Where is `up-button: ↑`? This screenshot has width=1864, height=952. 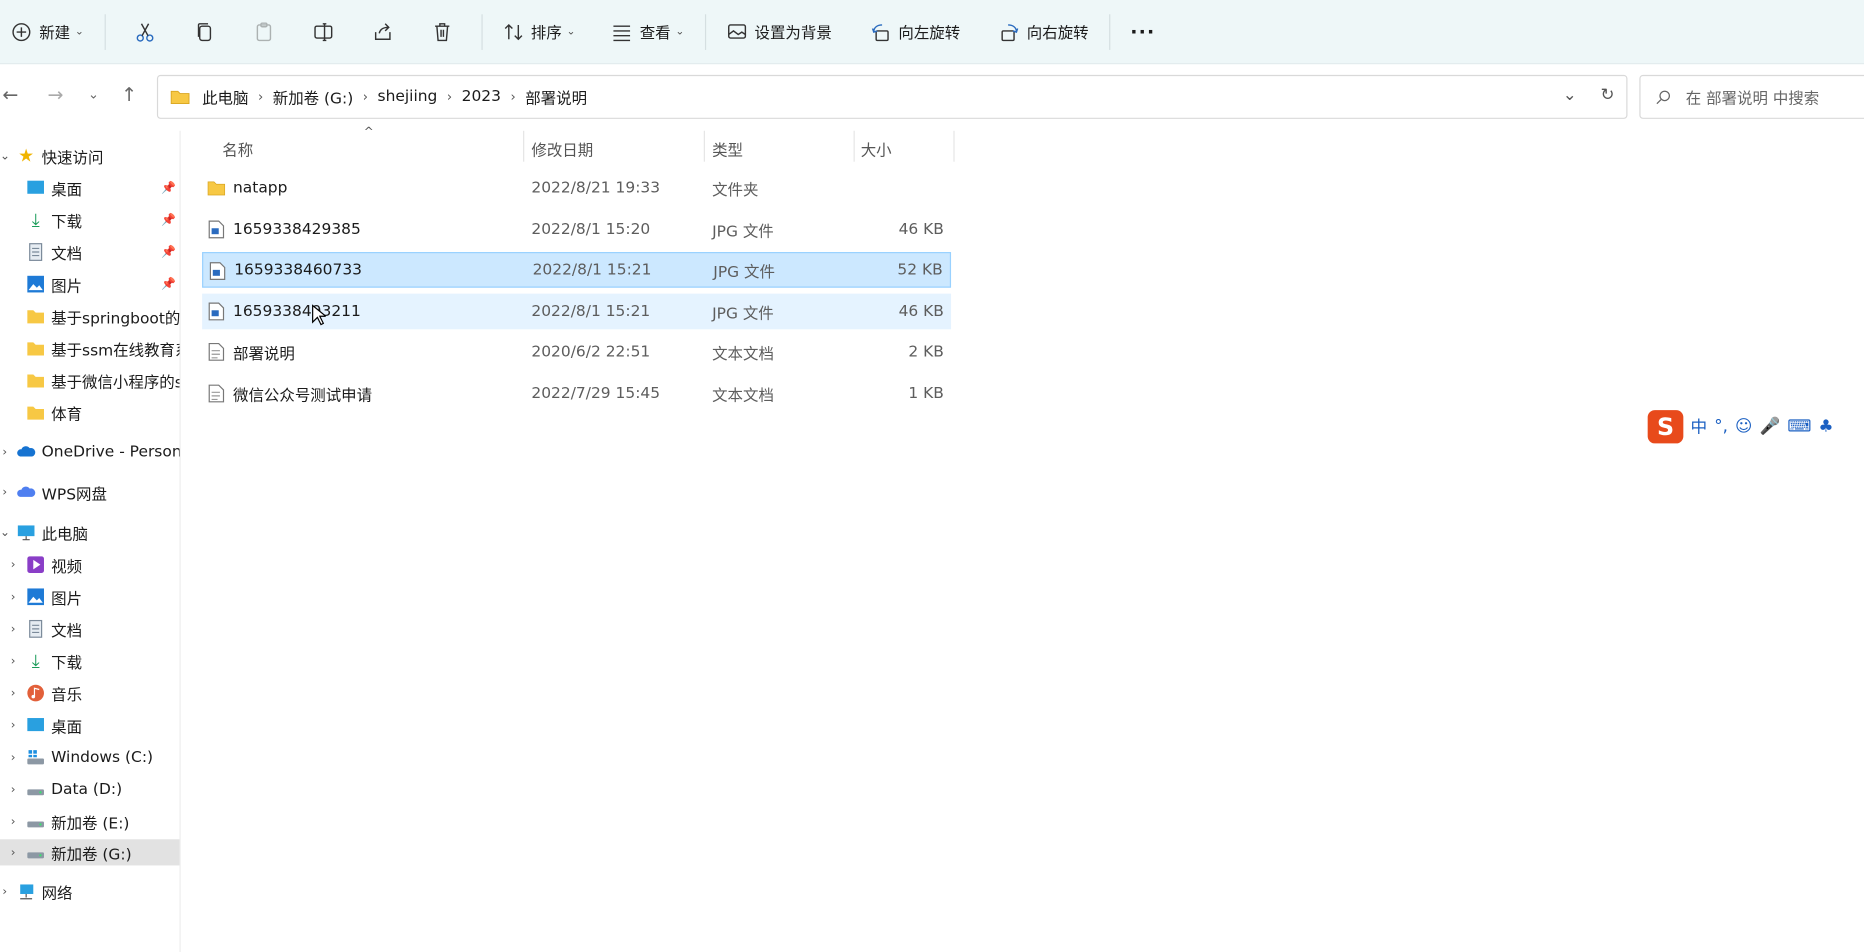 up-button: ↑ is located at coordinates (129, 94).